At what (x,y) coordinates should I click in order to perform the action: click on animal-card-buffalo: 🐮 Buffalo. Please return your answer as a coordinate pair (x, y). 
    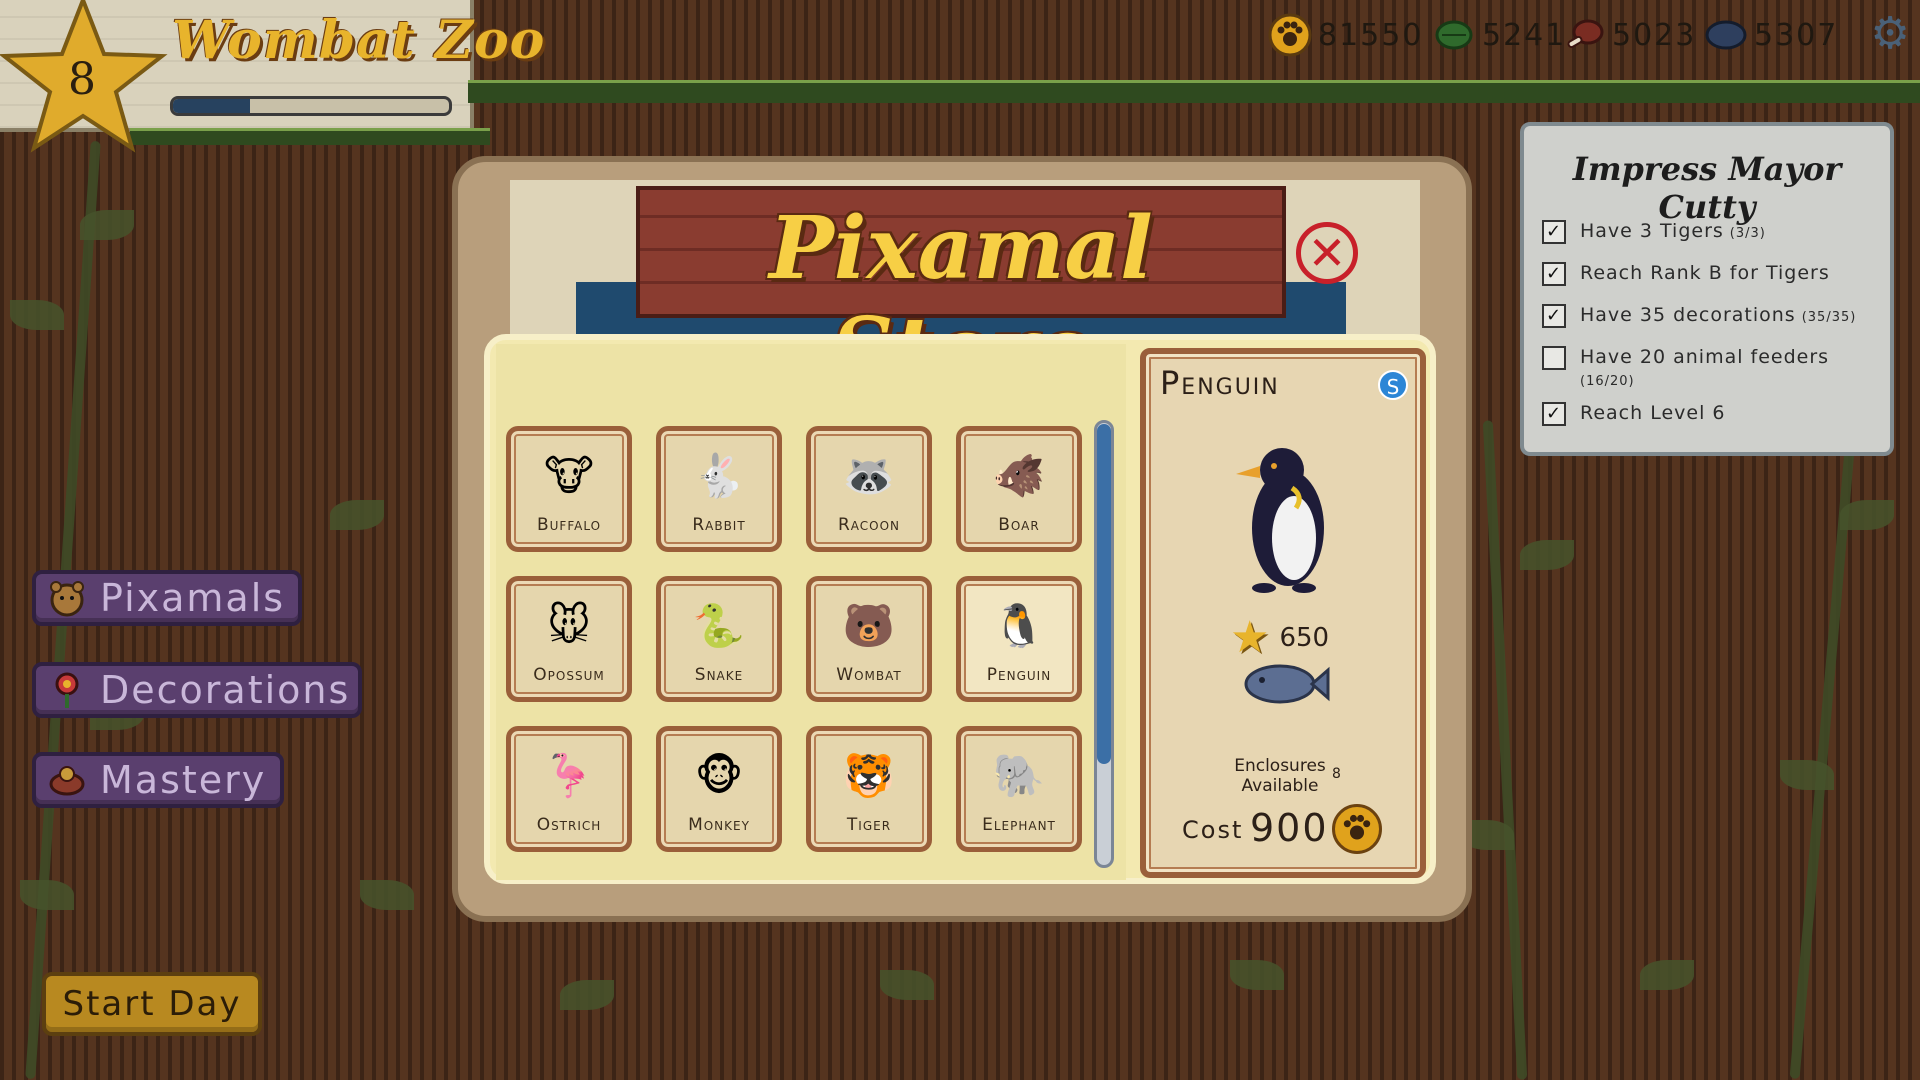
    Looking at the image, I should click on (569, 489).